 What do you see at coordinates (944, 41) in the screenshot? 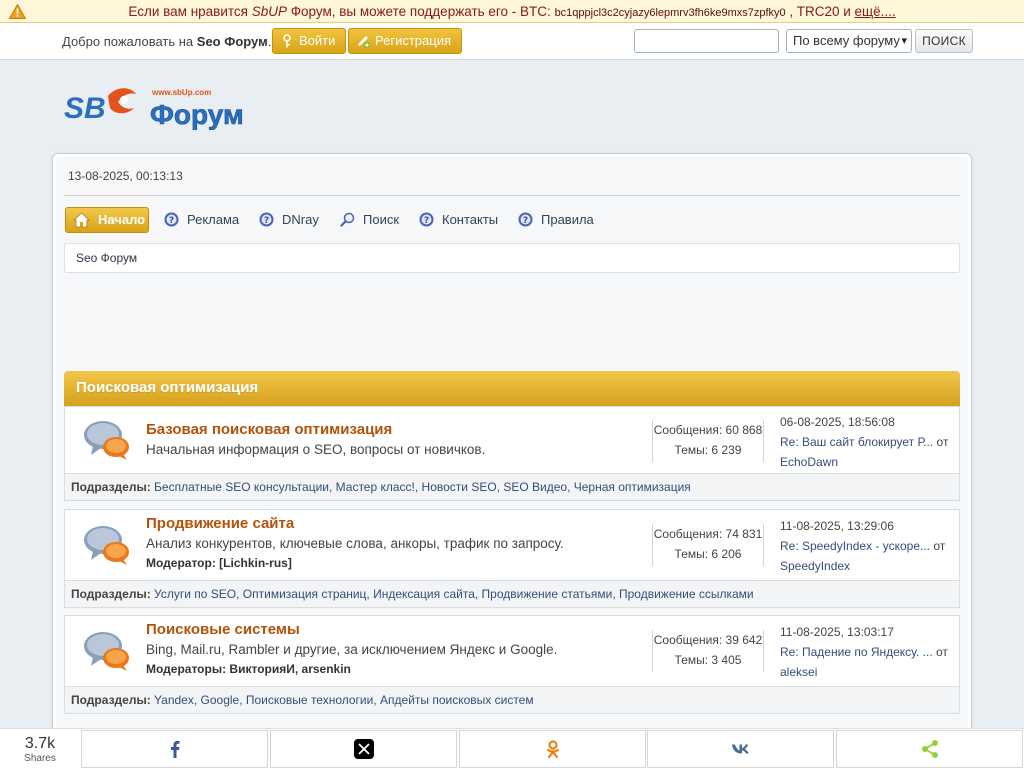
I see `search-button: ПОИСК` at bounding box center [944, 41].